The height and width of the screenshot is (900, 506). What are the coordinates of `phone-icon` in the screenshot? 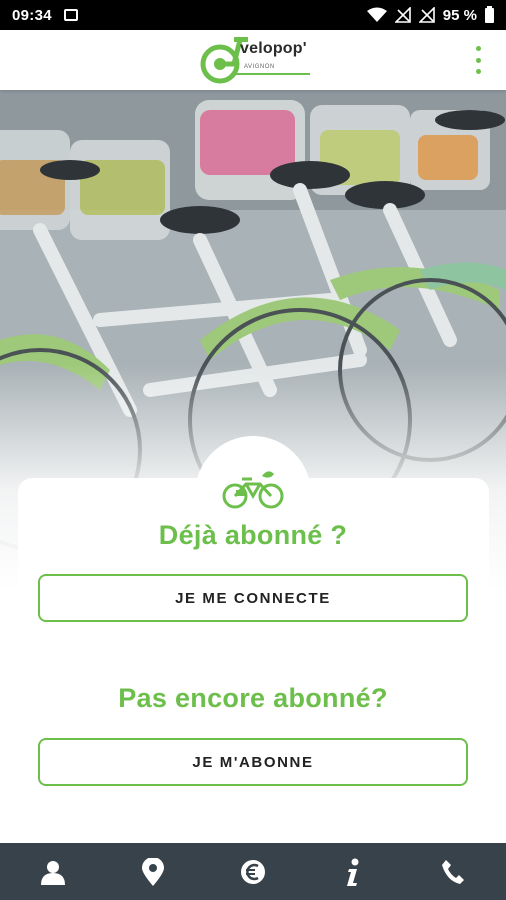 It's located at (453, 871).